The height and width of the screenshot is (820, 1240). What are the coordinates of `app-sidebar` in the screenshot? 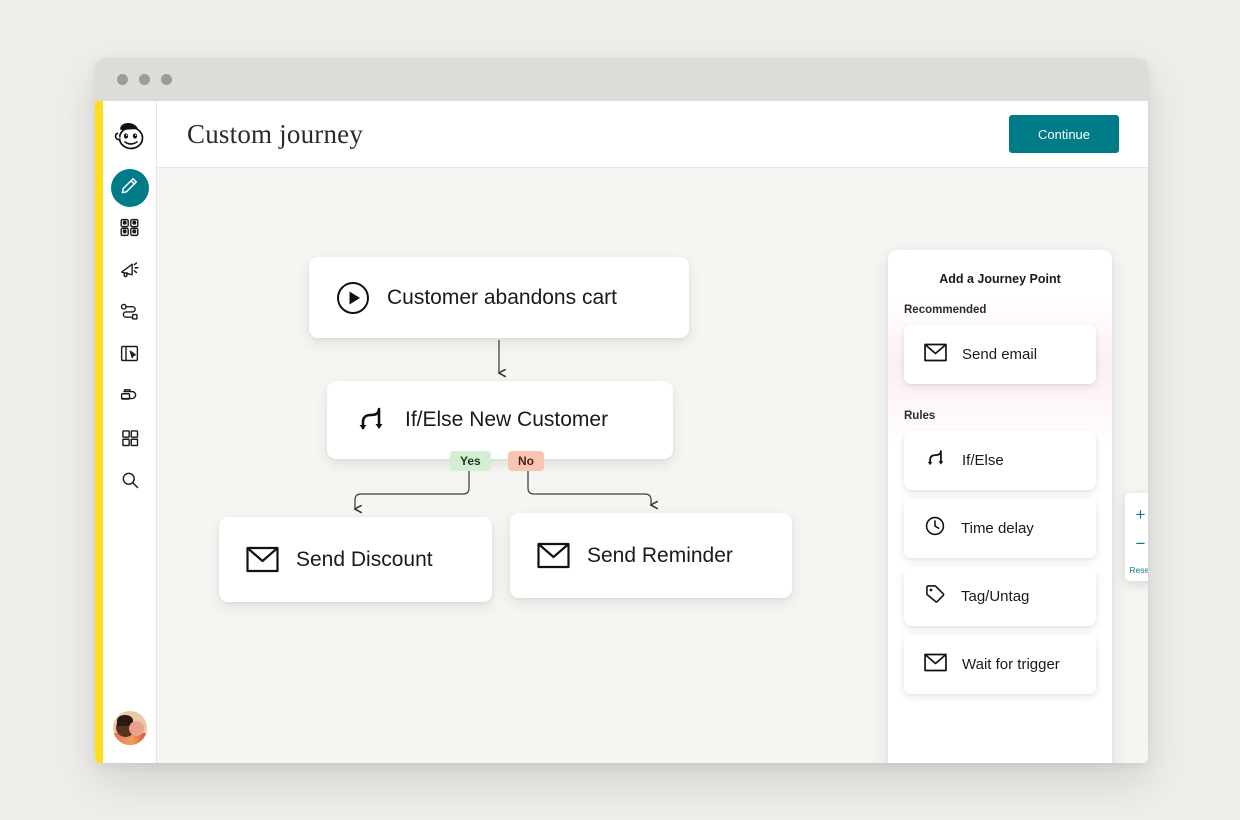 It's located at (130, 432).